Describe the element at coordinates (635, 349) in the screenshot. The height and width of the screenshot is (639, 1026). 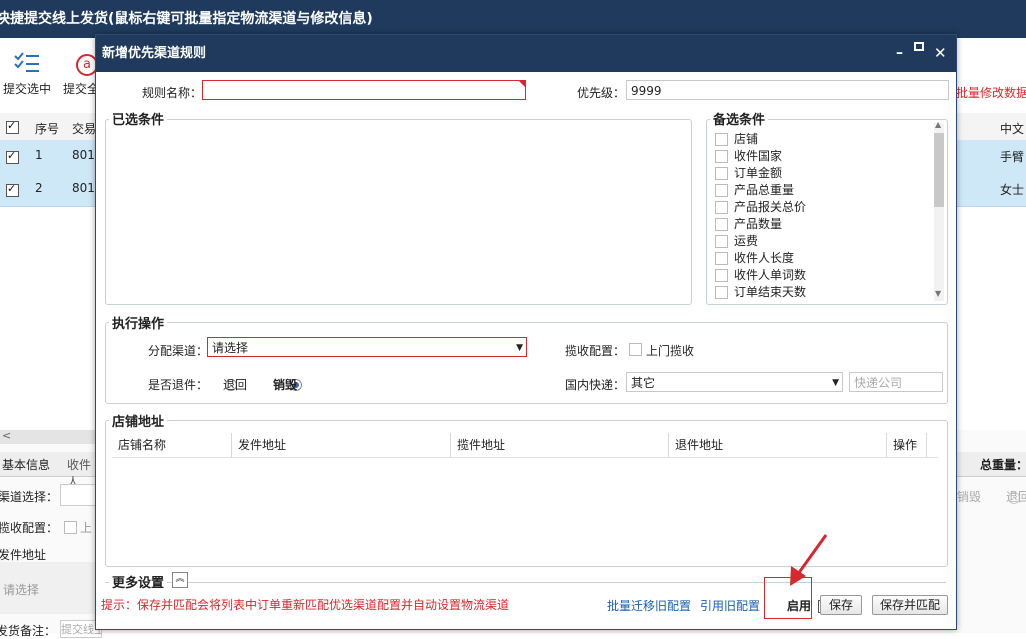
I see `door-pickup-checkbox` at that location.